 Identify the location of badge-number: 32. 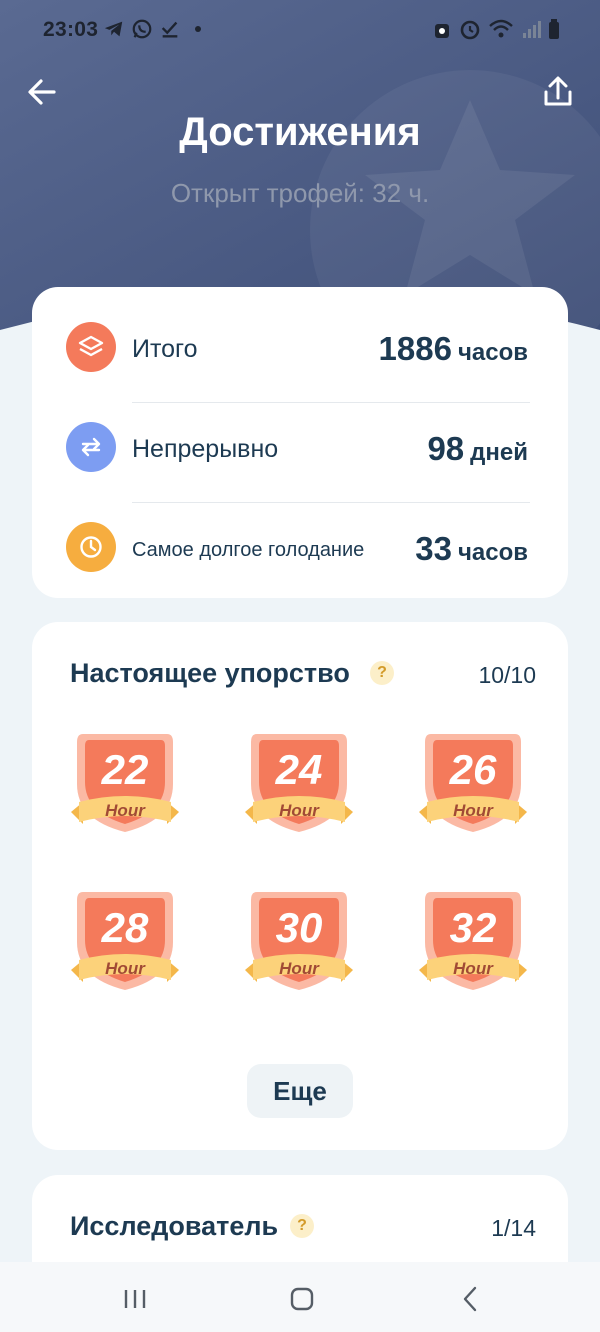
(473, 927).